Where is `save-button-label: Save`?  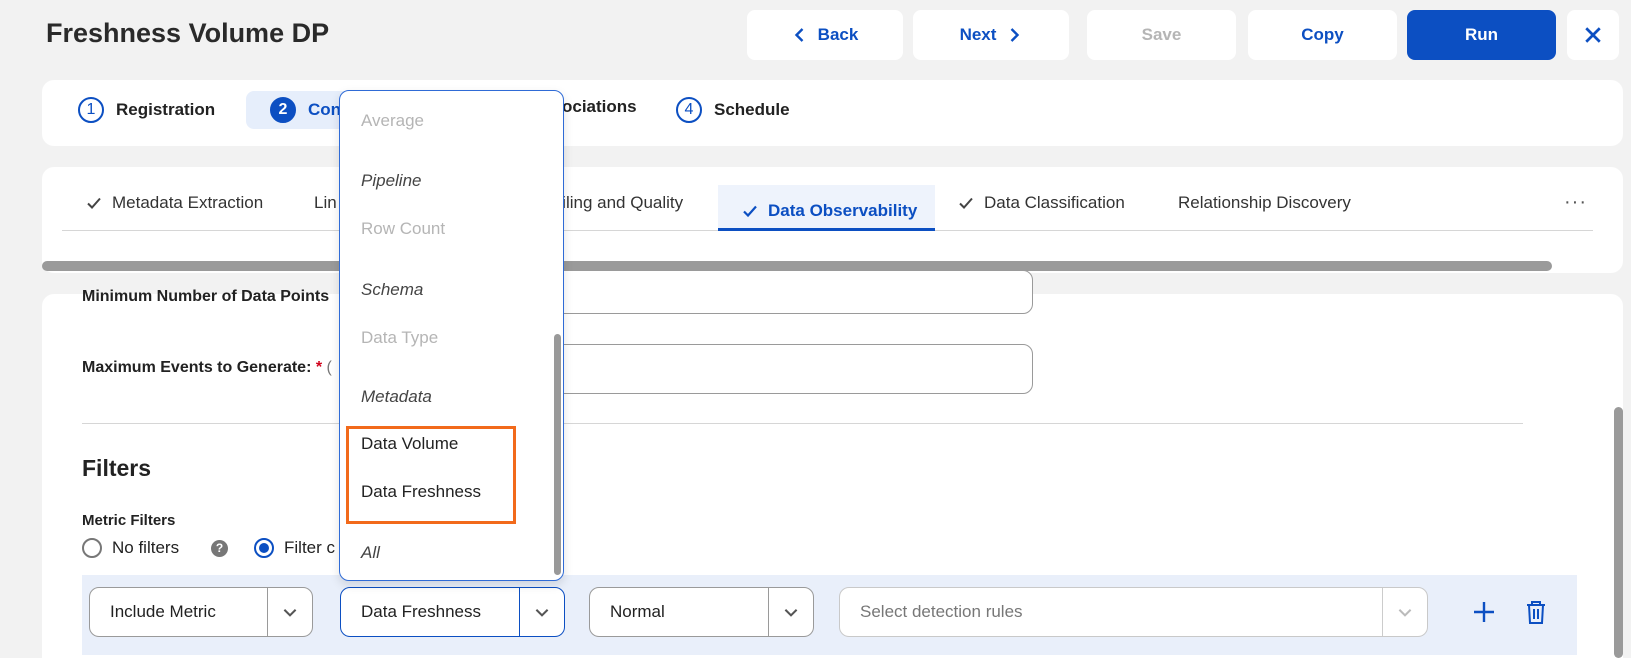
save-button-label: Save is located at coordinates (1161, 34).